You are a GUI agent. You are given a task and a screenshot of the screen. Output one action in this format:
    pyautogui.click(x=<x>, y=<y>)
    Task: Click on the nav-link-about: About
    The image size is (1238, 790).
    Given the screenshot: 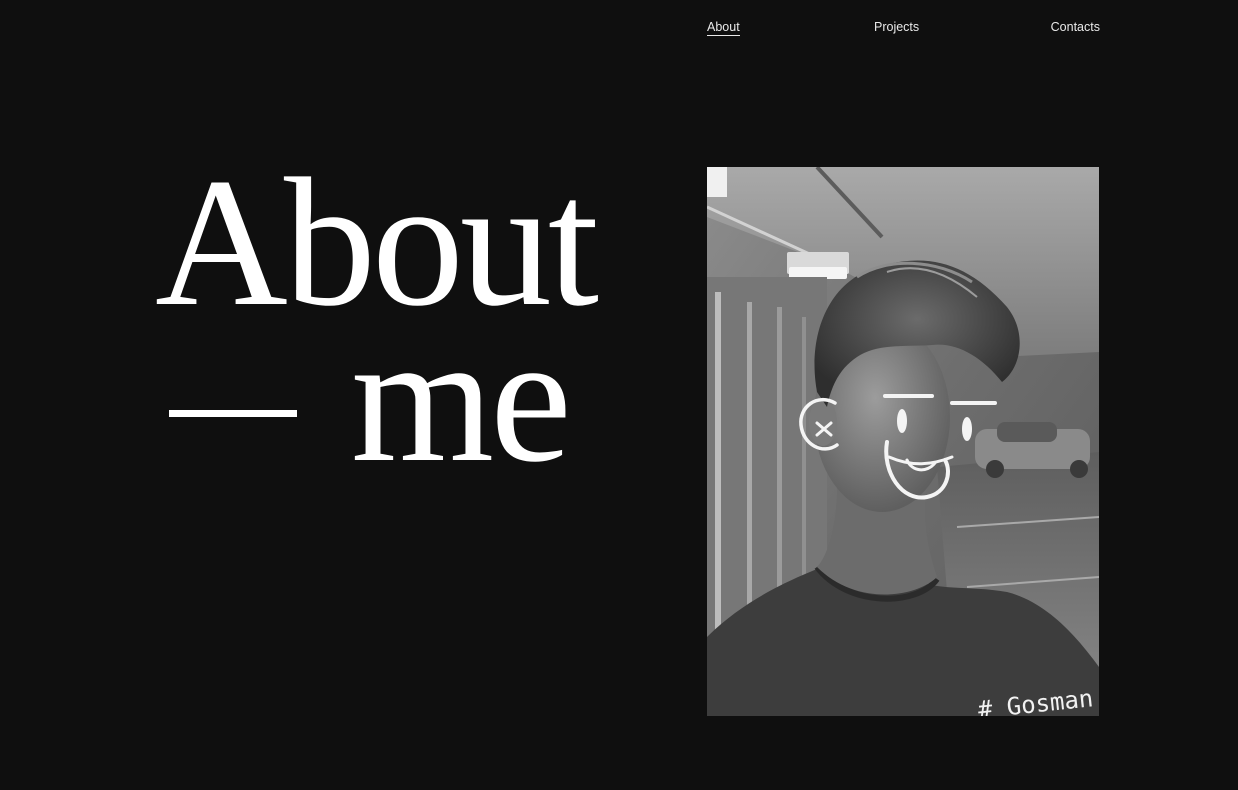 What is the action you would take?
    pyautogui.click(x=723, y=27)
    